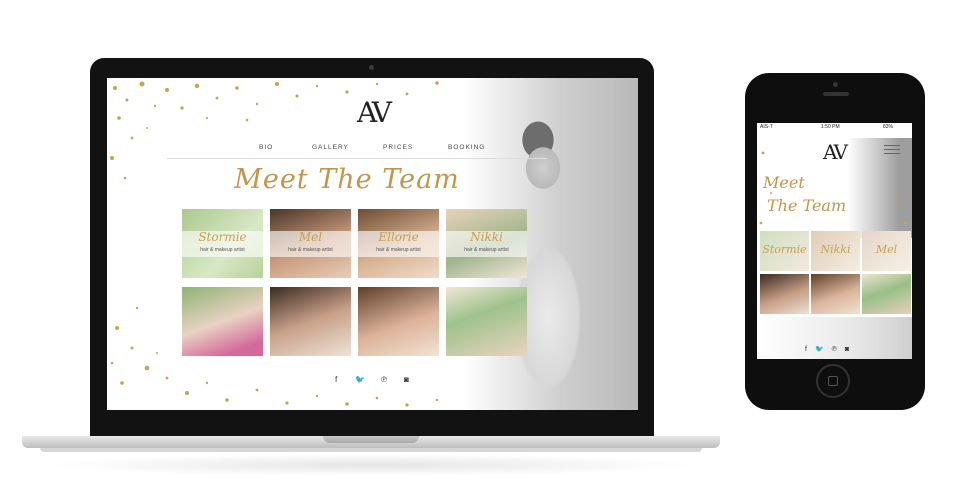  Describe the element at coordinates (384, 379) in the screenshot. I see `pinterest-icon: ℗` at that location.